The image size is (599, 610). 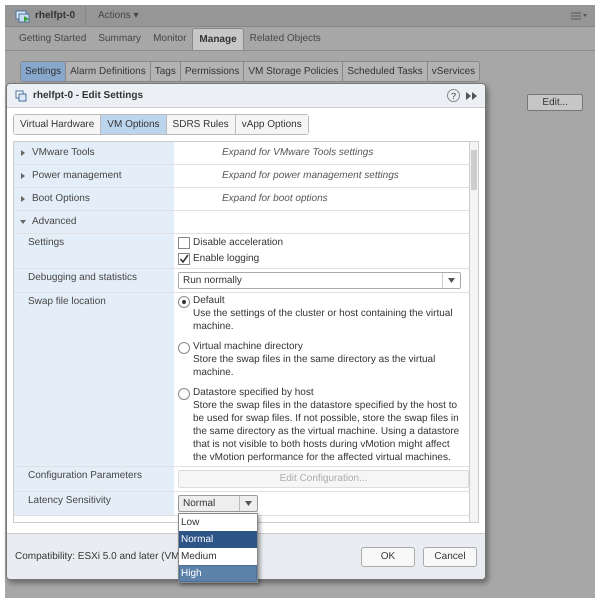 What do you see at coordinates (471, 96) in the screenshot?
I see `fast-forward-icon` at bounding box center [471, 96].